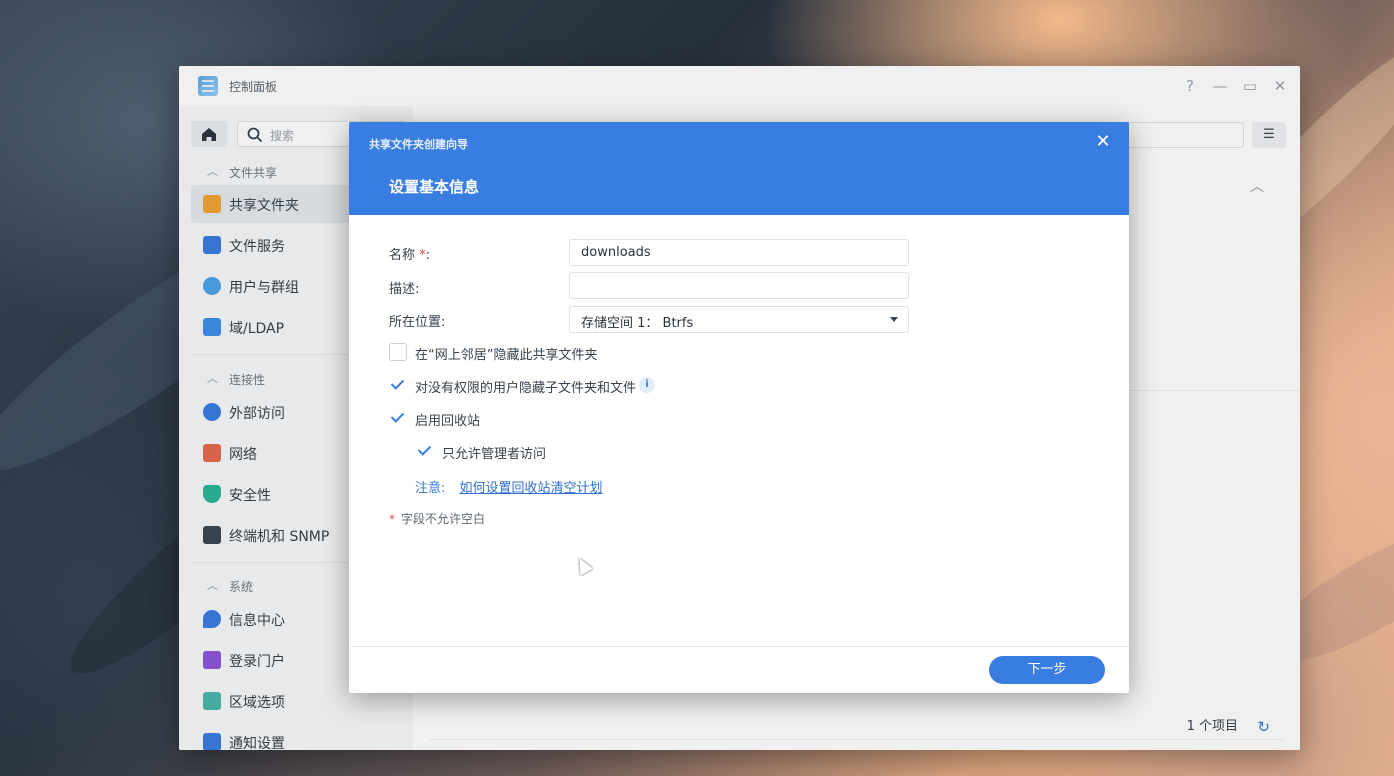  What do you see at coordinates (647, 385) in the screenshot?
I see `info-icon: i` at bounding box center [647, 385].